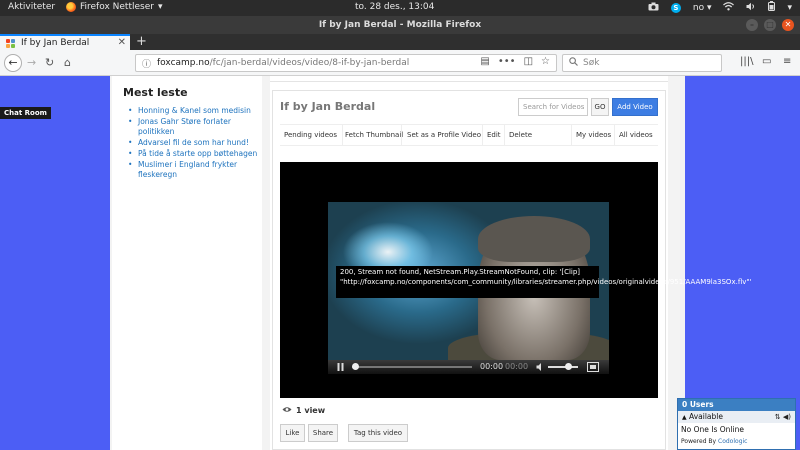  Describe the element at coordinates (736, 405) in the screenshot. I see `chat-users-header: 0 Users` at that location.